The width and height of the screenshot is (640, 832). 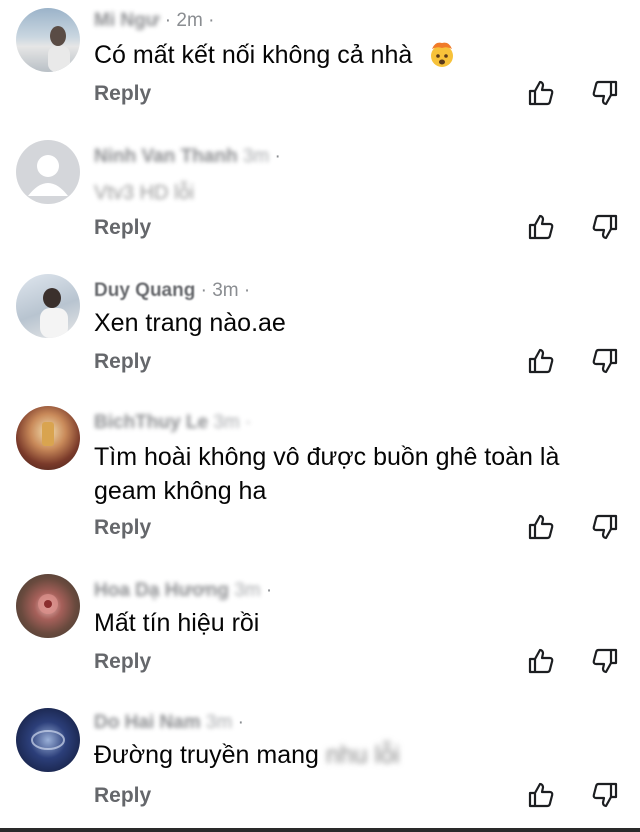 What do you see at coordinates (362, 755) in the screenshot?
I see `comment-body-trail: nhu lỗi` at bounding box center [362, 755].